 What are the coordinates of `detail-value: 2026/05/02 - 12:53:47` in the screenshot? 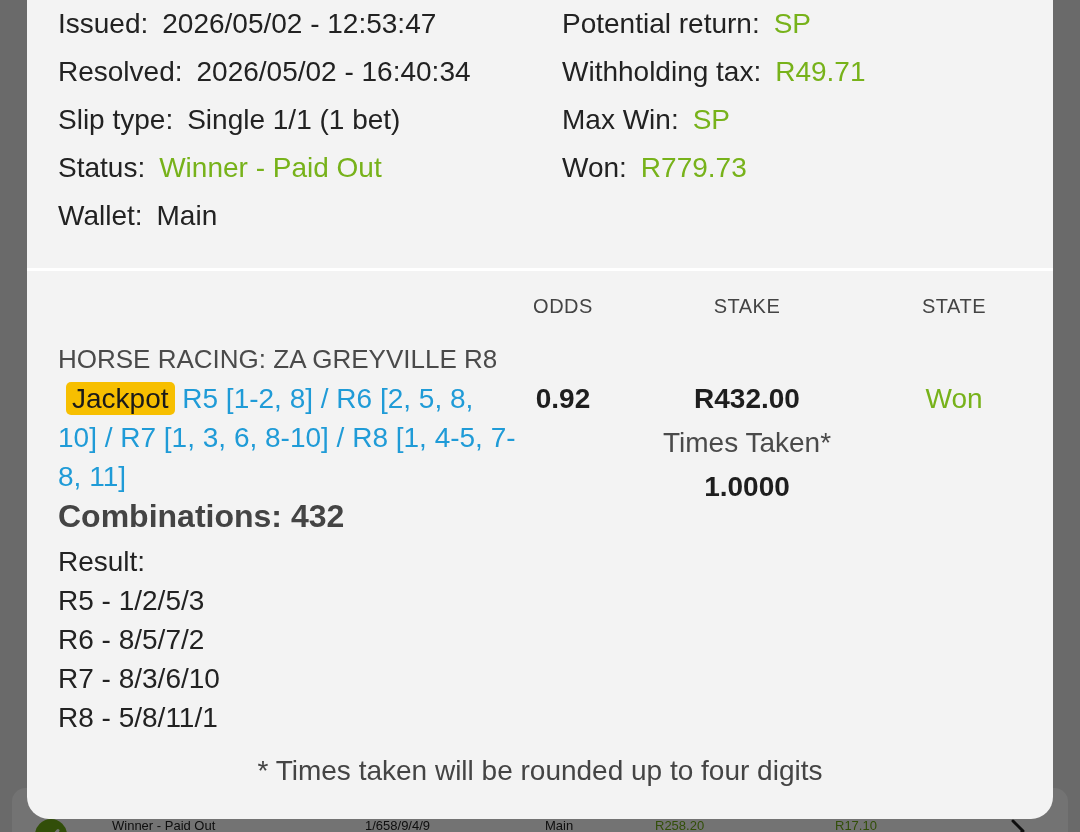 It's located at (299, 24).